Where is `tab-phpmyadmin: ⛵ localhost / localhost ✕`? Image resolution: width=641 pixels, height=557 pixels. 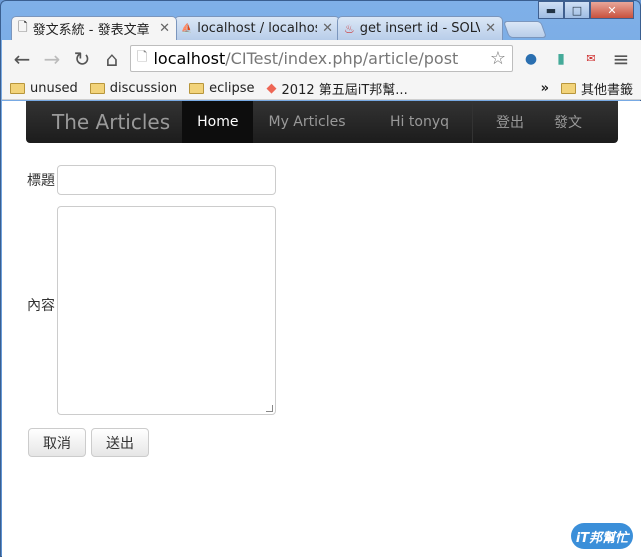 tab-phpmyadmin: ⛵ localhost / localhost ✕ is located at coordinates (257, 28).